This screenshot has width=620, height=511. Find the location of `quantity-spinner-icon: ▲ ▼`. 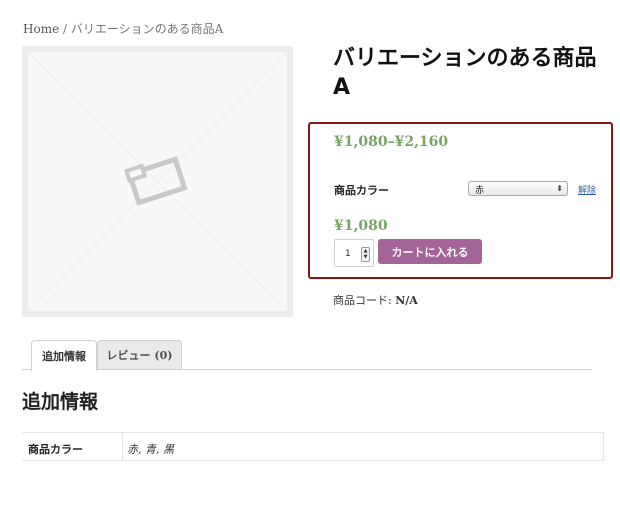

quantity-spinner-icon: ▲ ▼ is located at coordinates (365, 254).